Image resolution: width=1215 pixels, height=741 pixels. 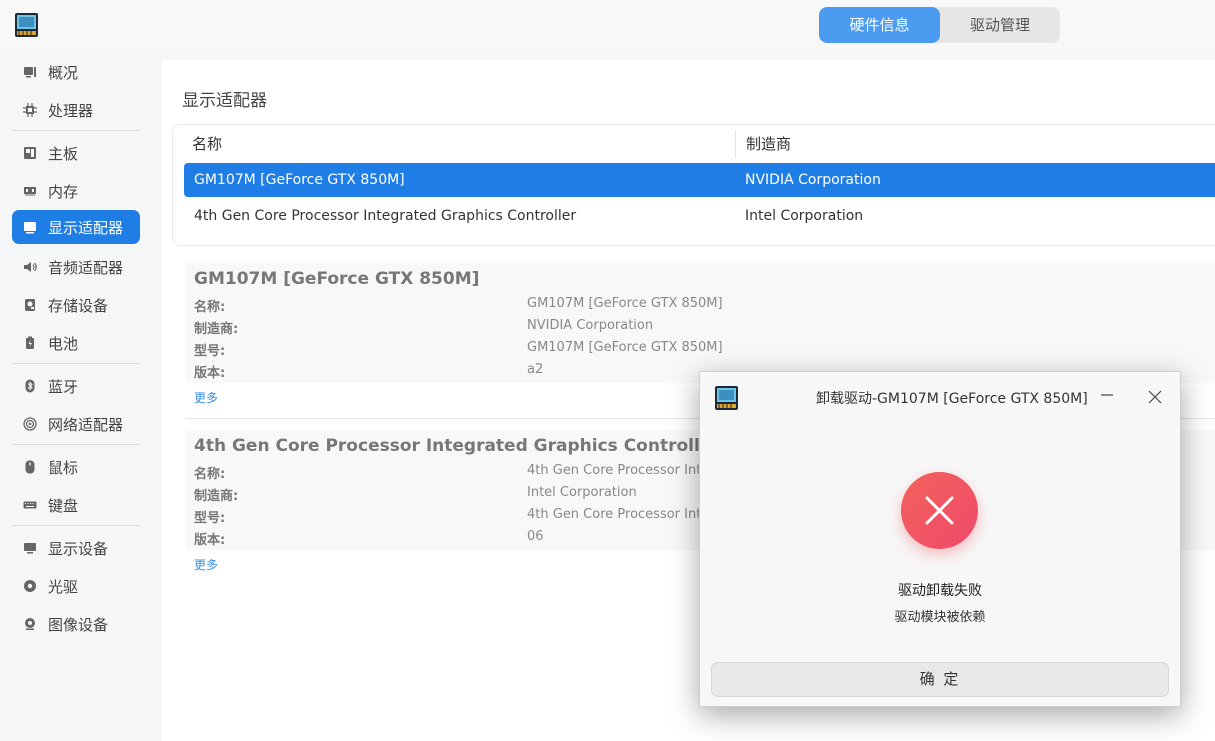 I want to click on column-divider, so click(x=735, y=144).